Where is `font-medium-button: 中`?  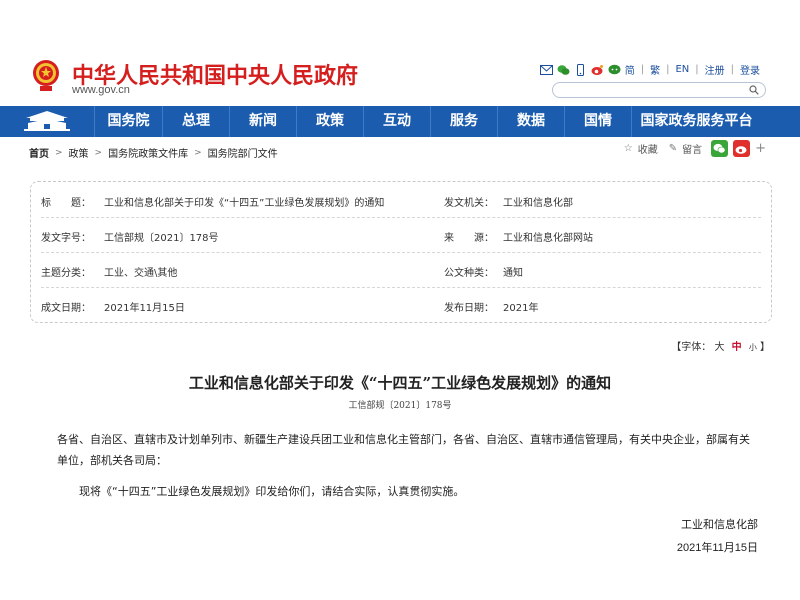 font-medium-button: 中 is located at coordinates (737, 347).